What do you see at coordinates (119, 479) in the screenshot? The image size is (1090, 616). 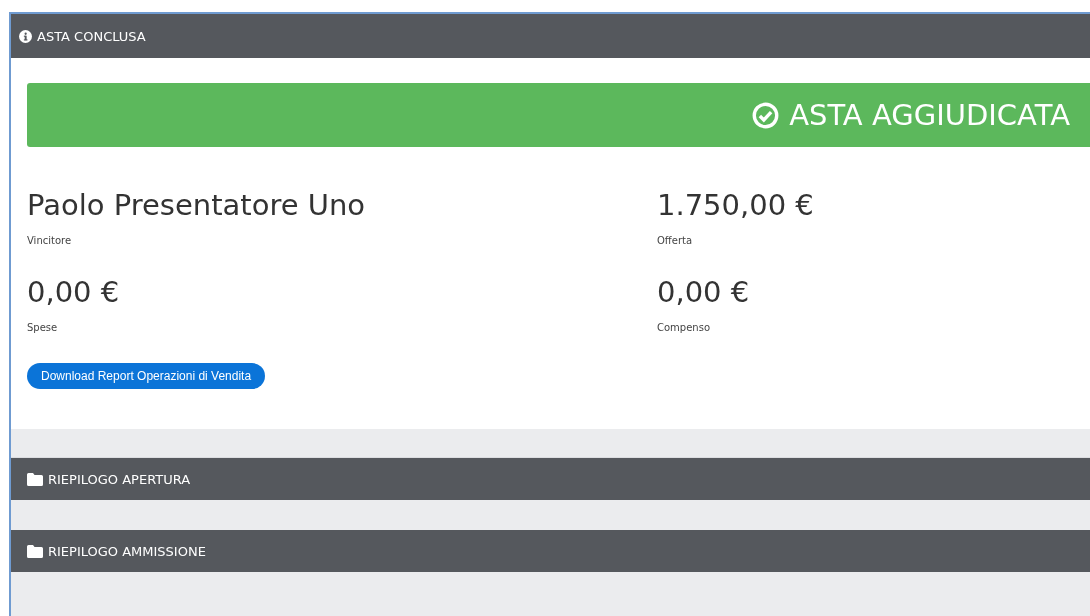 I see `section-title: RIEPILOGO APERTURA` at bounding box center [119, 479].